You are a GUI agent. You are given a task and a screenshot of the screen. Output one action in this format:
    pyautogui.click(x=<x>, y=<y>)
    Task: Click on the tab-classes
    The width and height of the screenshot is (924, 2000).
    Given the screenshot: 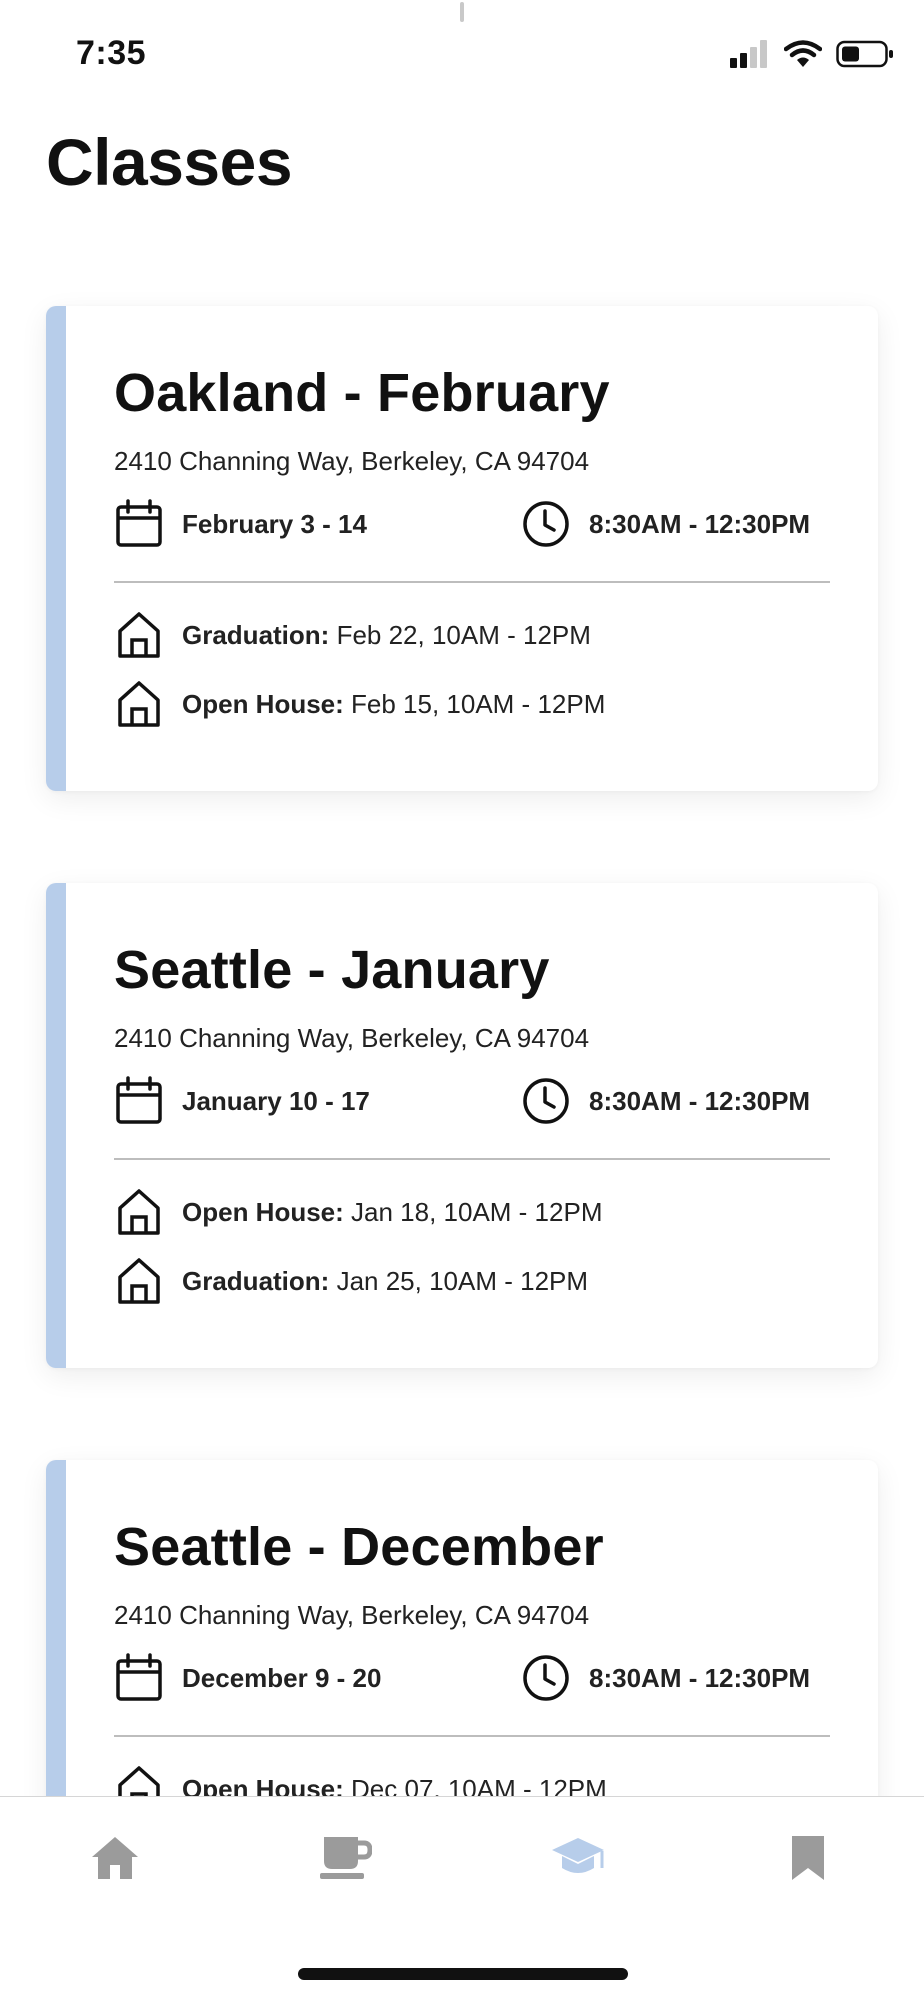 What is the action you would take?
    pyautogui.click(x=578, y=1860)
    